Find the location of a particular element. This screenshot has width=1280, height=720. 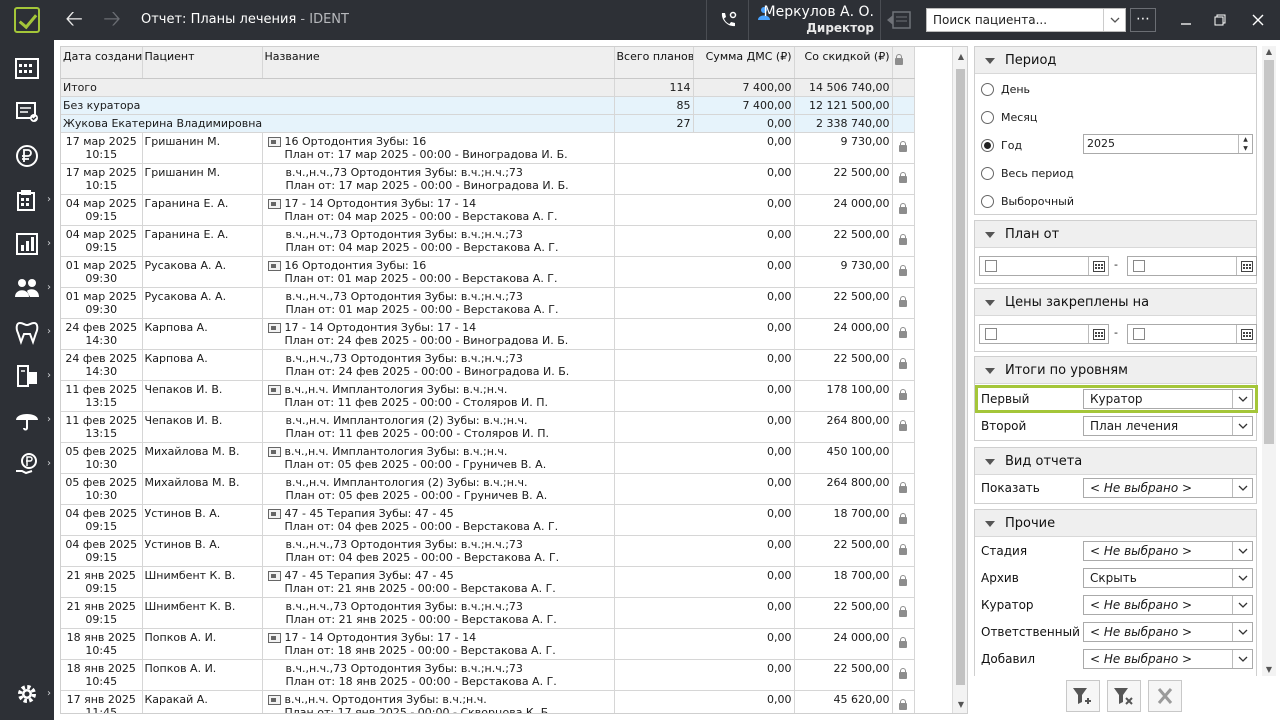

app-logo is located at coordinates (27, 20).